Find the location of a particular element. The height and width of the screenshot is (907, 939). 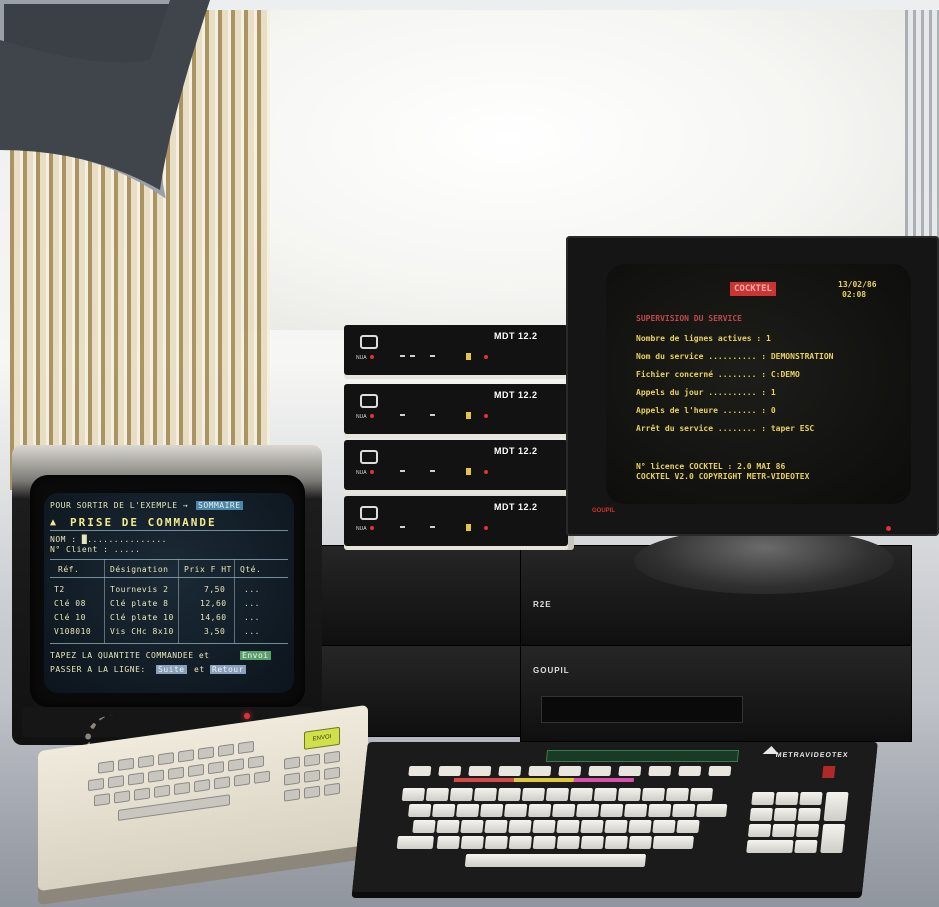

envoi-key-label: Envoi is located at coordinates (255, 655).